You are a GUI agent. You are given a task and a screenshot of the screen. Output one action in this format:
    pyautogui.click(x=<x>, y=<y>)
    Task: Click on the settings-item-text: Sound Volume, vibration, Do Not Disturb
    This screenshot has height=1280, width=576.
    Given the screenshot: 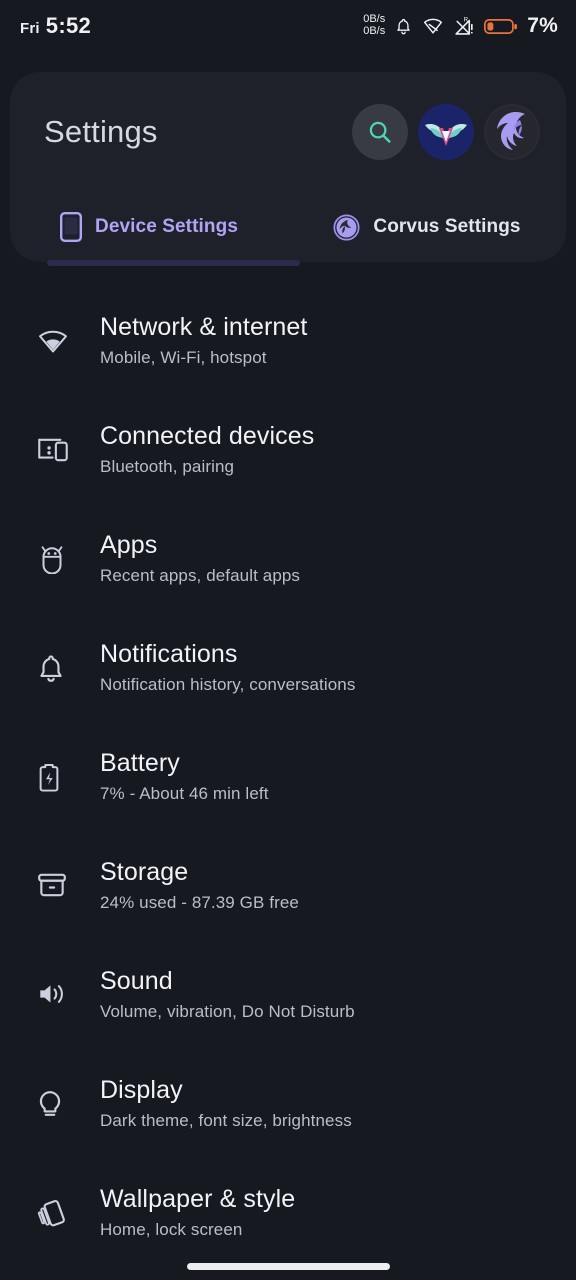 What is the action you would take?
    pyautogui.click(x=227, y=988)
    